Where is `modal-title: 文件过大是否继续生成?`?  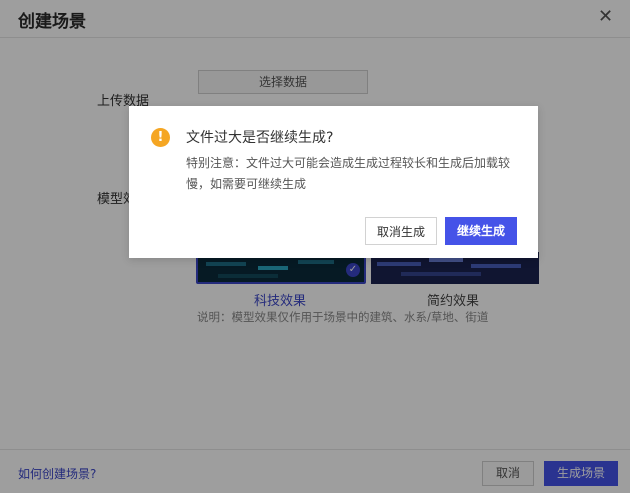
modal-title: 文件过大是否继续生成? is located at coordinates (260, 138).